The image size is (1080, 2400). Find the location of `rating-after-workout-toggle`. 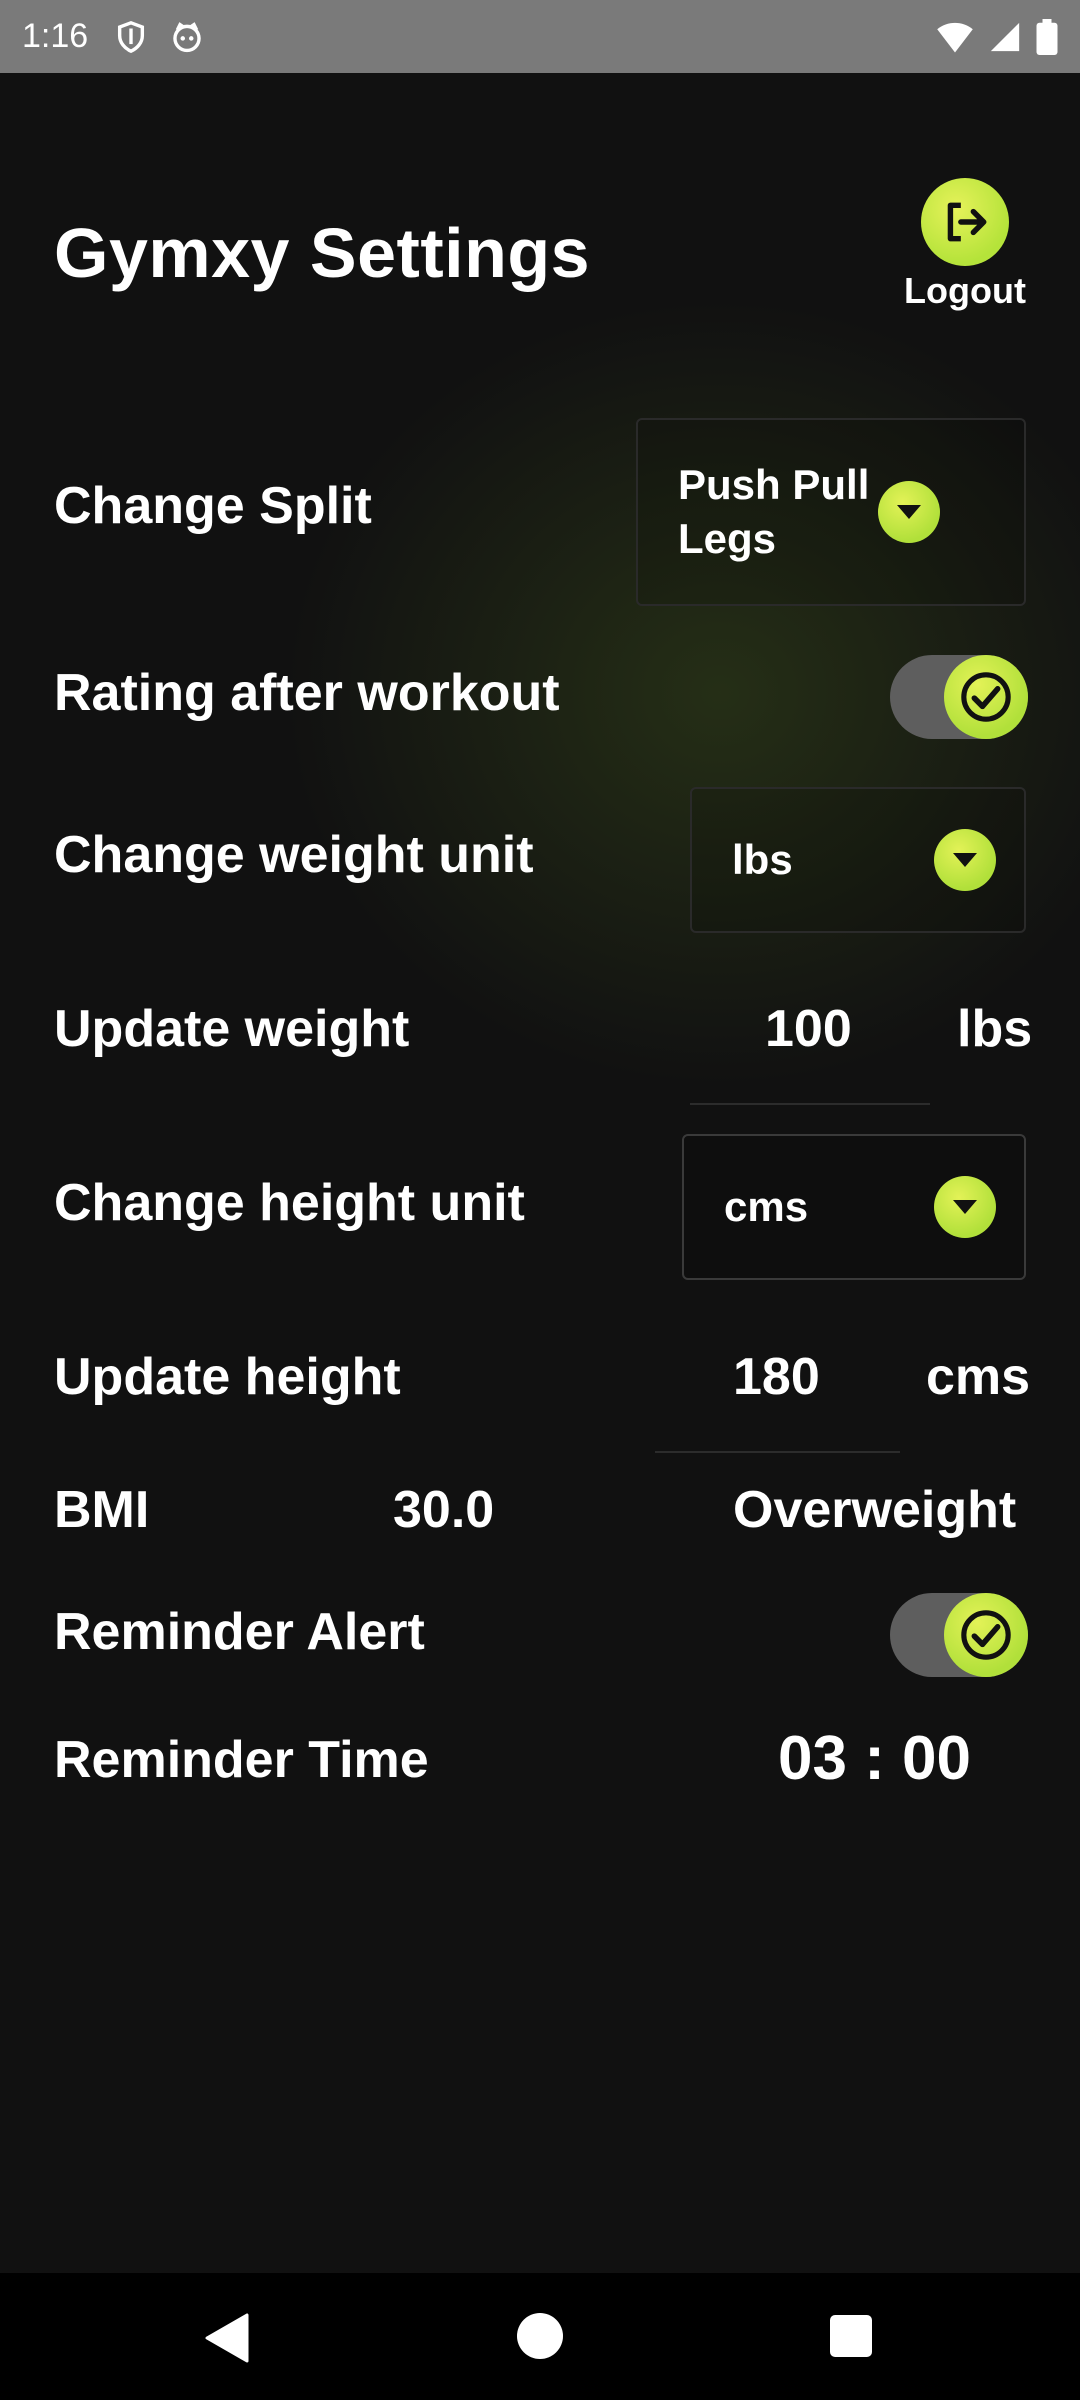

rating-after-workout-toggle is located at coordinates (959, 697).